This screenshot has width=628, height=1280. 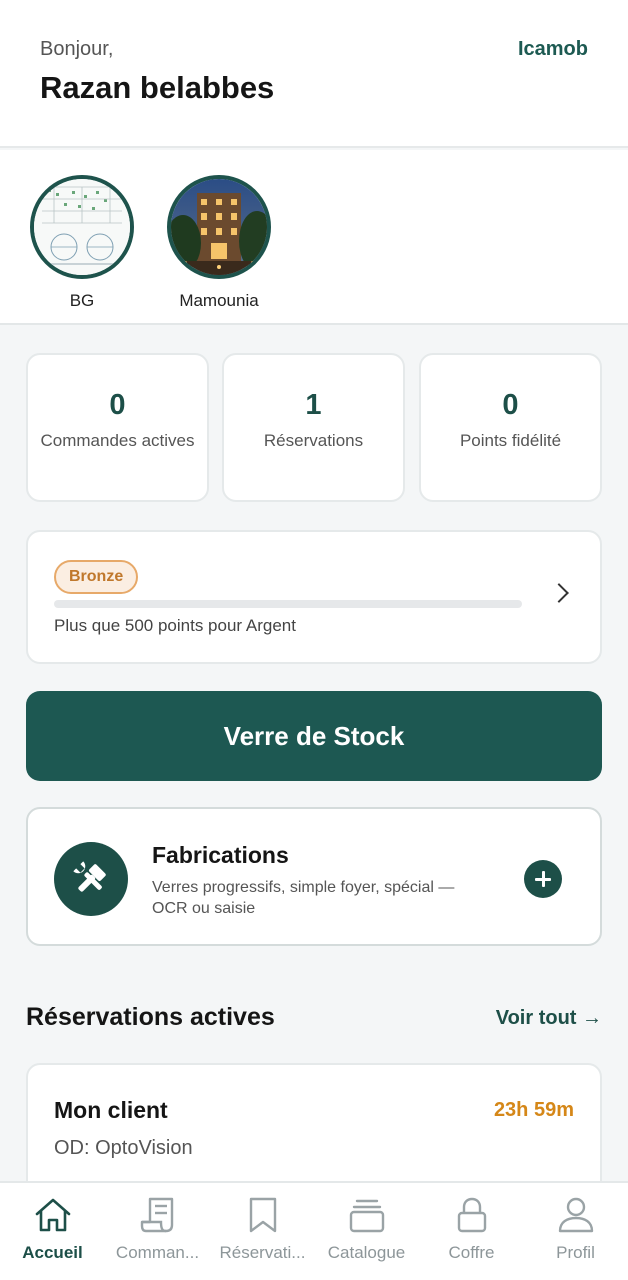 What do you see at coordinates (314, 237) in the screenshot?
I see `stories-row: BG Mamounia` at bounding box center [314, 237].